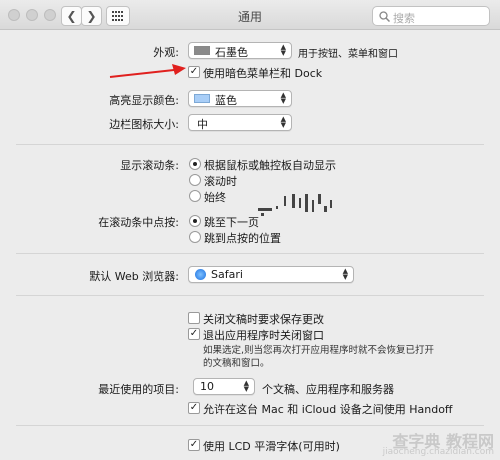 The height and width of the screenshot is (460, 500). I want to click on show-all-button, so click(118, 16).